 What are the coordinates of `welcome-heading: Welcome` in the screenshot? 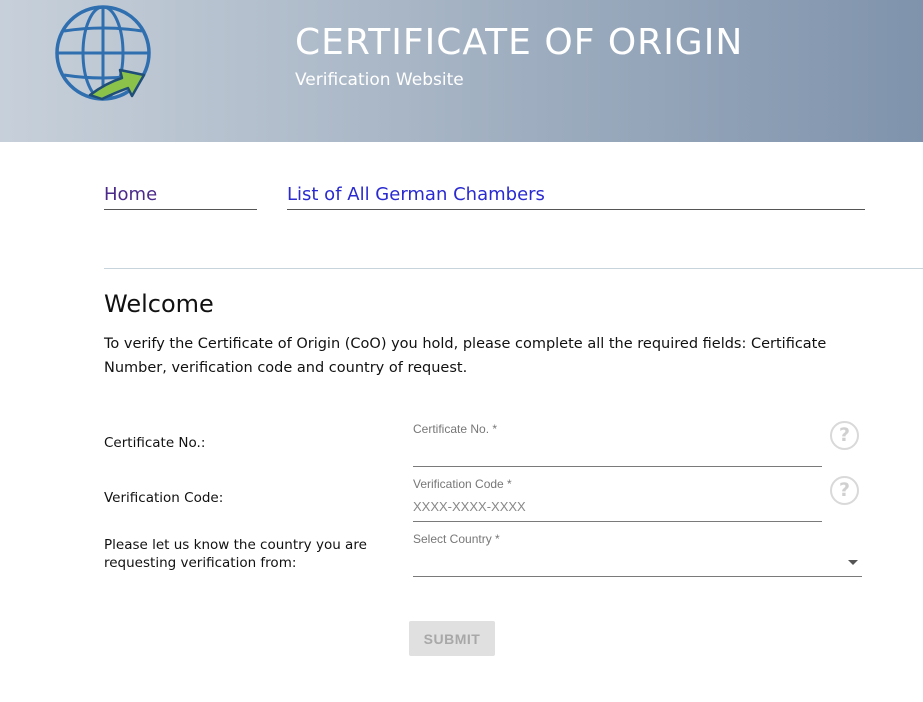 It's located at (159, 304).